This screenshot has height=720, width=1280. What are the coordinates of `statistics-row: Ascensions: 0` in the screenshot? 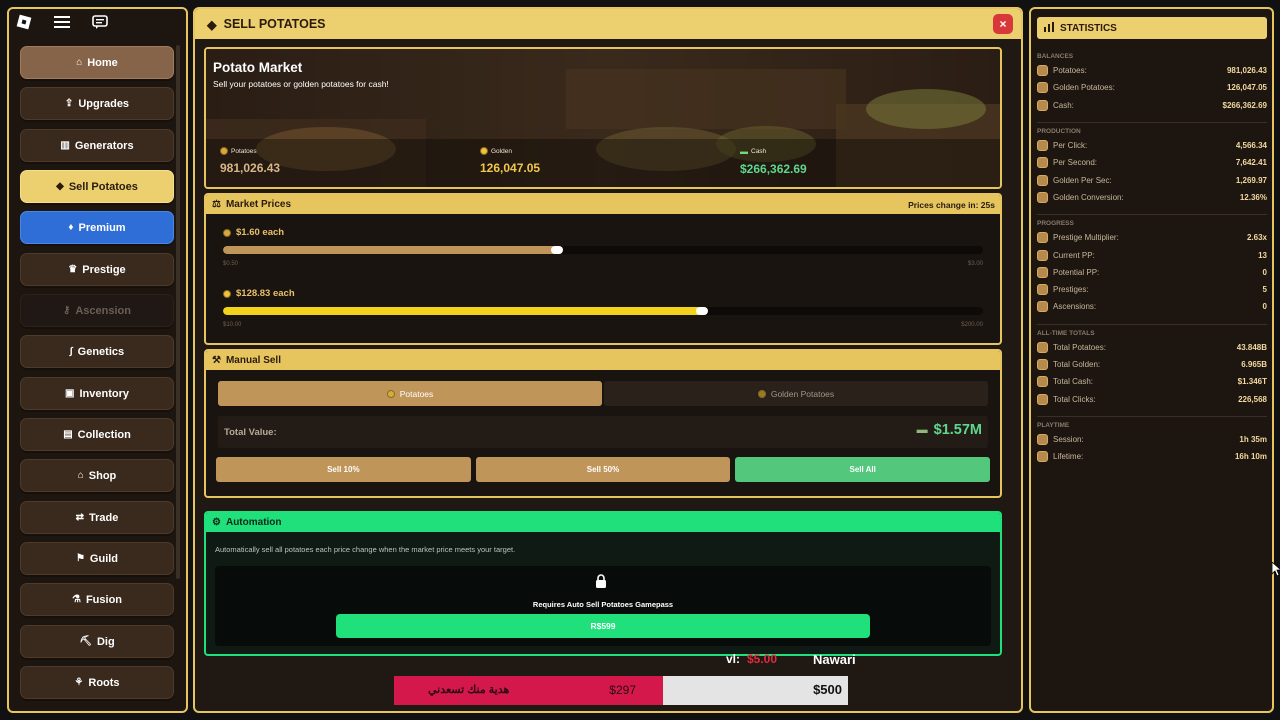 It's located at (1152, 306).